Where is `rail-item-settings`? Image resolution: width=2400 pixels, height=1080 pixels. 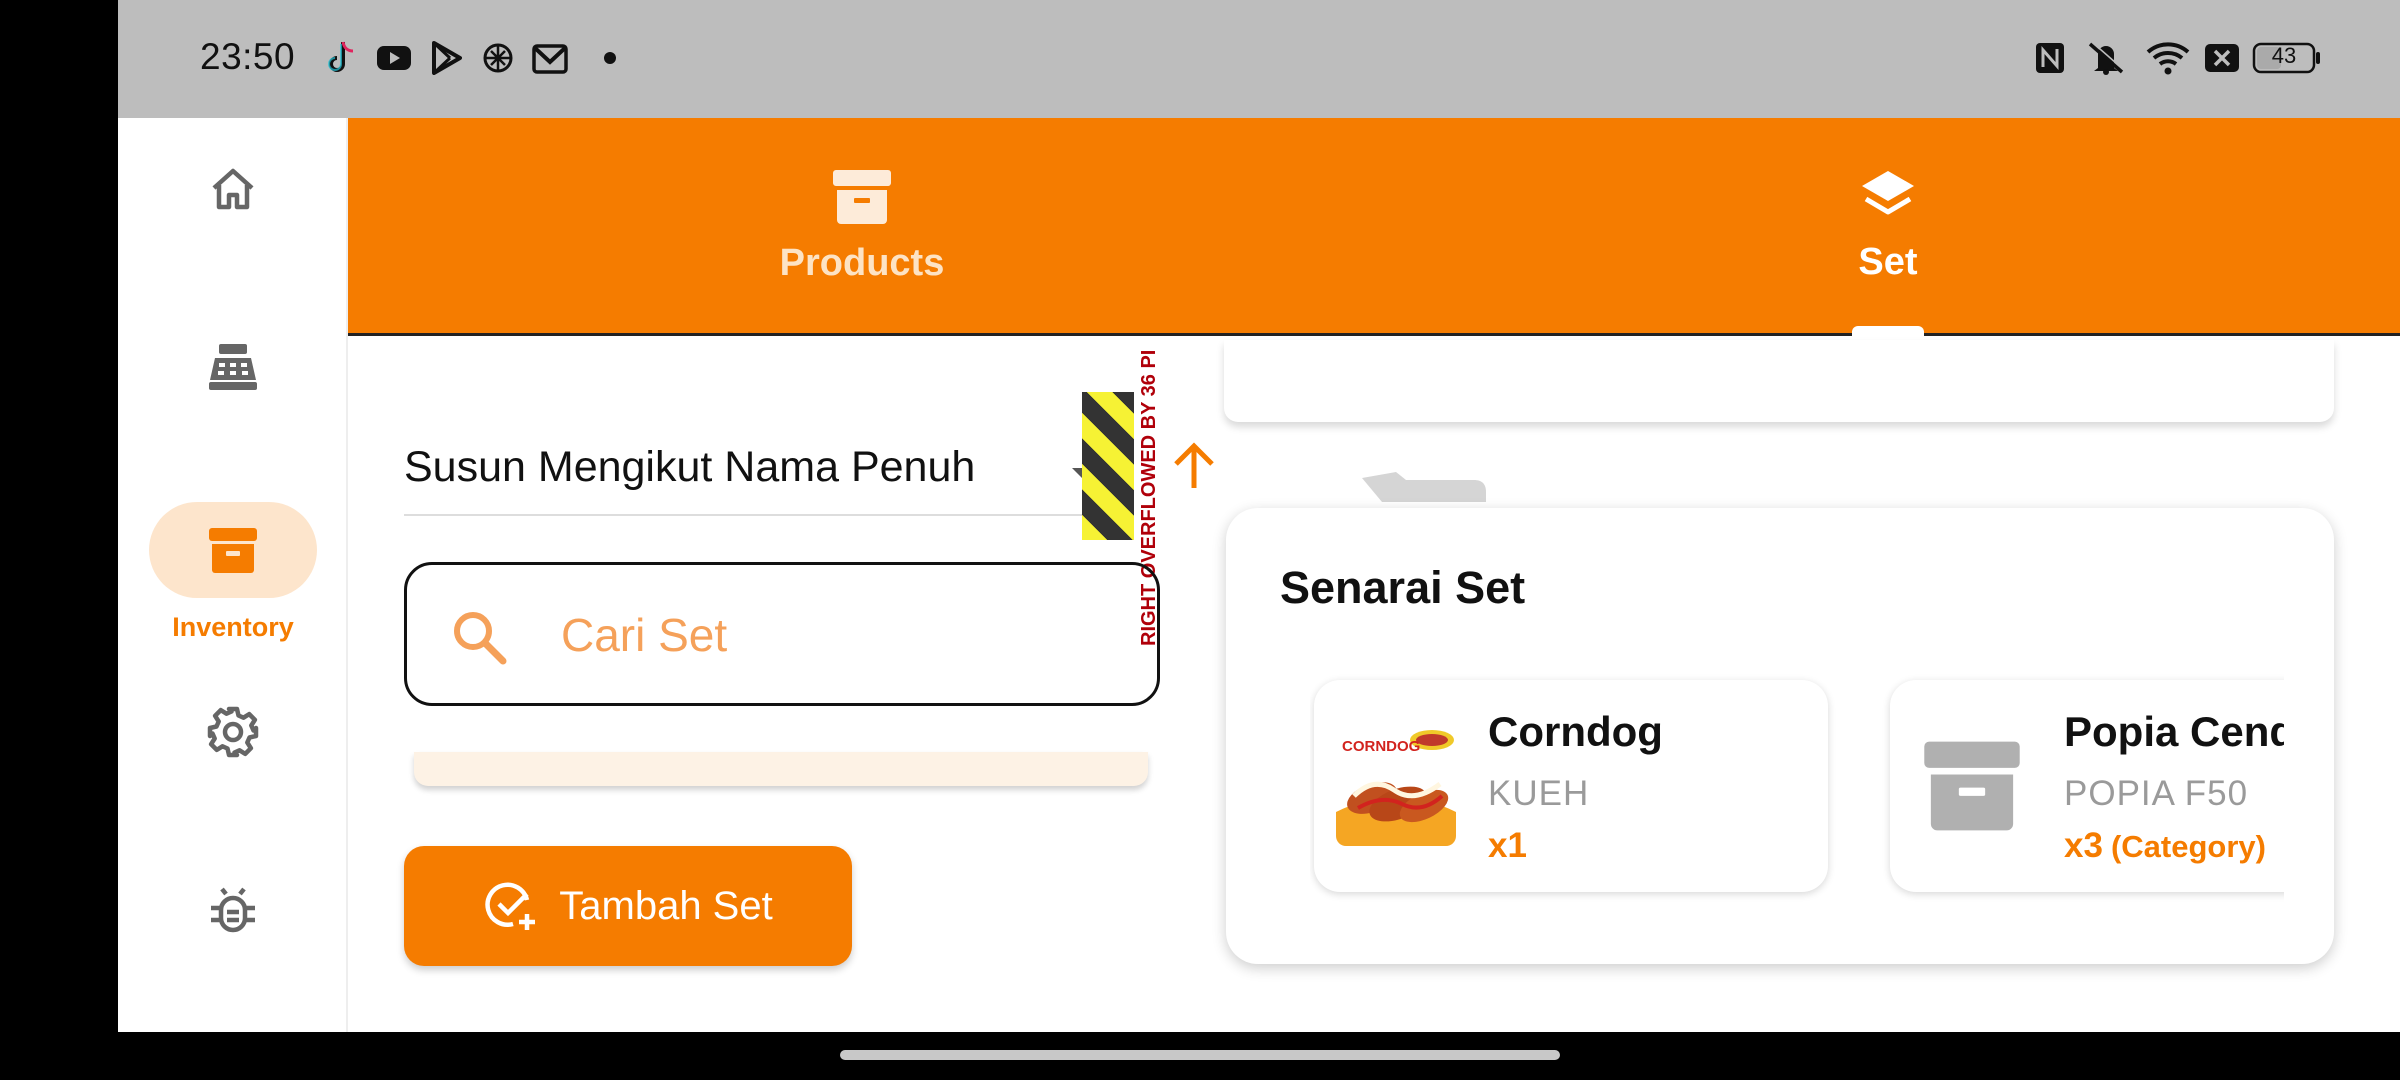
rail-item-settings is located at coordinates (233, 732).